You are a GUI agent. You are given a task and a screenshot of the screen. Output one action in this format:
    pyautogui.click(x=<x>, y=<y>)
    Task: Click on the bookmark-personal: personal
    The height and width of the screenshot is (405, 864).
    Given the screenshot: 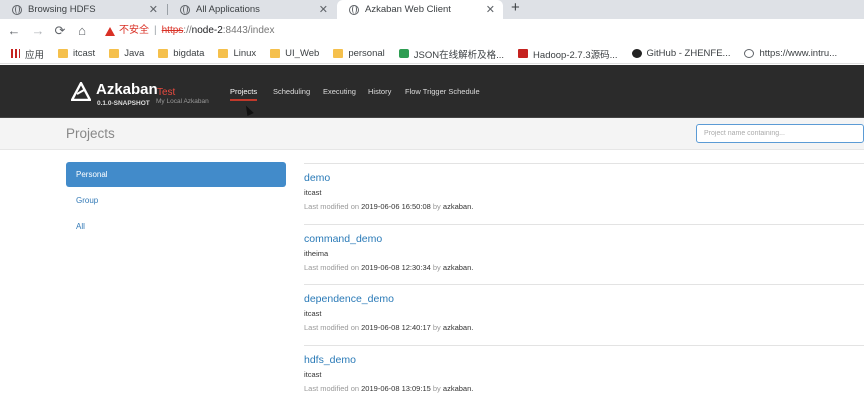 What is the action you would take?
    pyautogui.click(x=358, y=53)
    